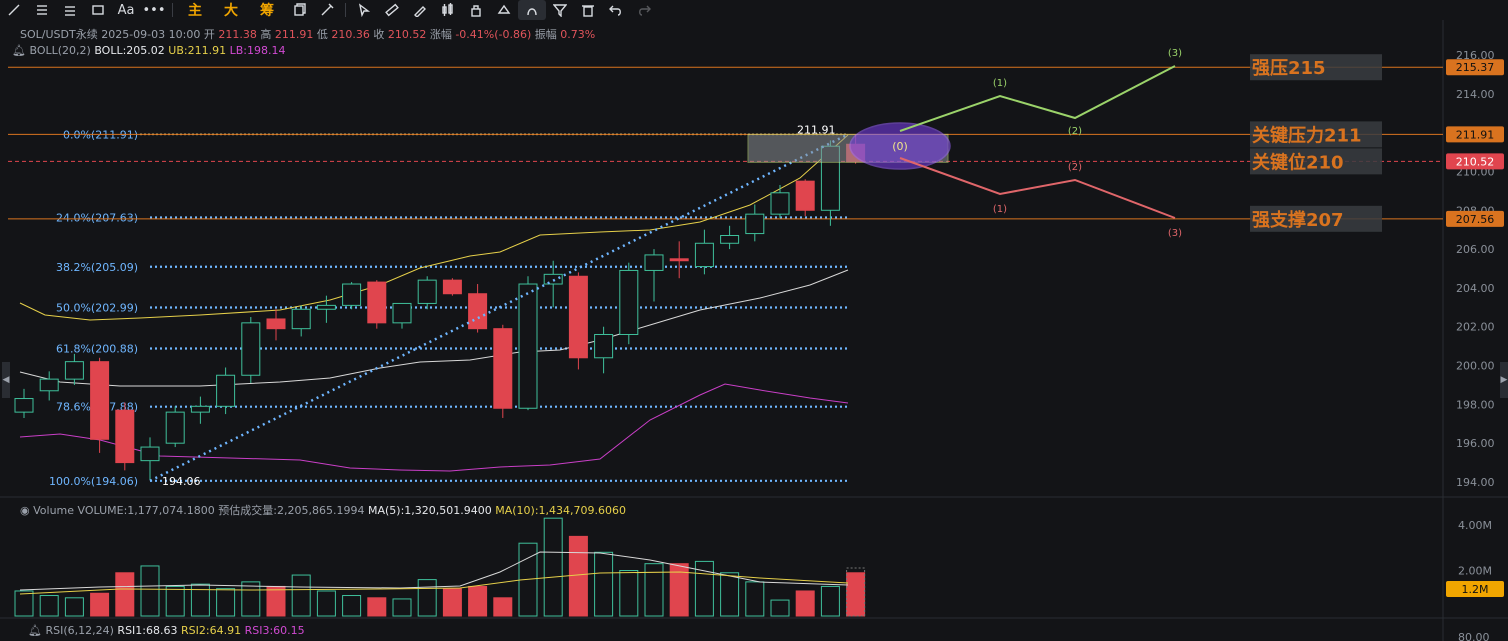 This screenshot has width=1508, height=641. I want to click on text-tool-icon: Aa, so click(126, 10).